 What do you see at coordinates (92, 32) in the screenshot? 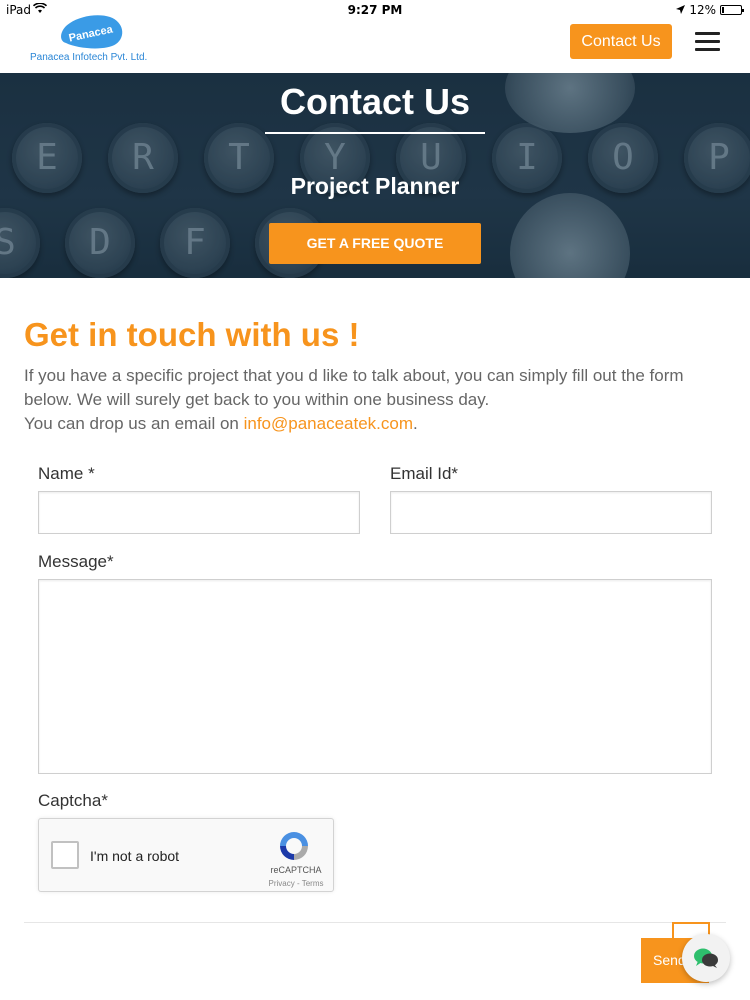
I see `logo-blob-icon: Panacea` at bounding box center [92, 32].